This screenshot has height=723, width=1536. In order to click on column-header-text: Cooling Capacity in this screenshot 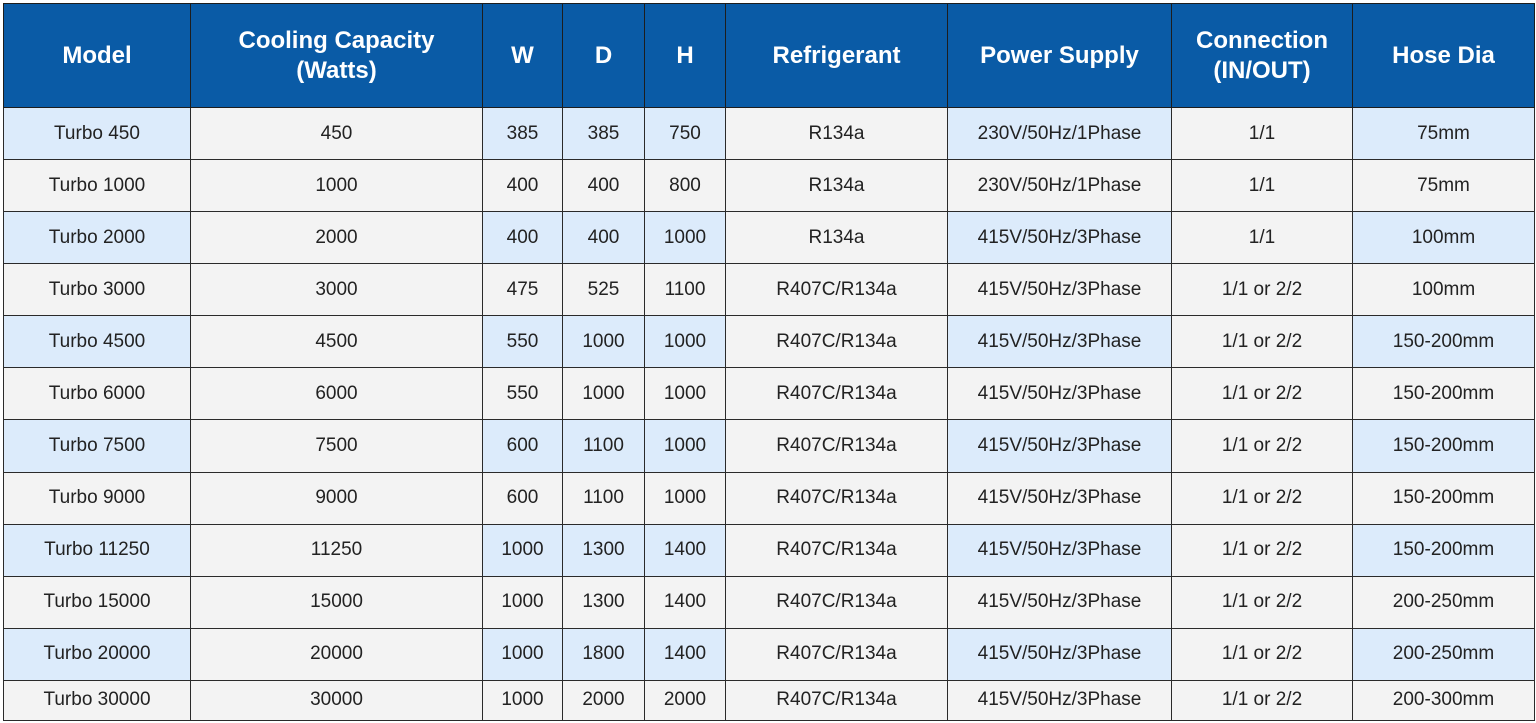, I will do `click(336, 40)`.